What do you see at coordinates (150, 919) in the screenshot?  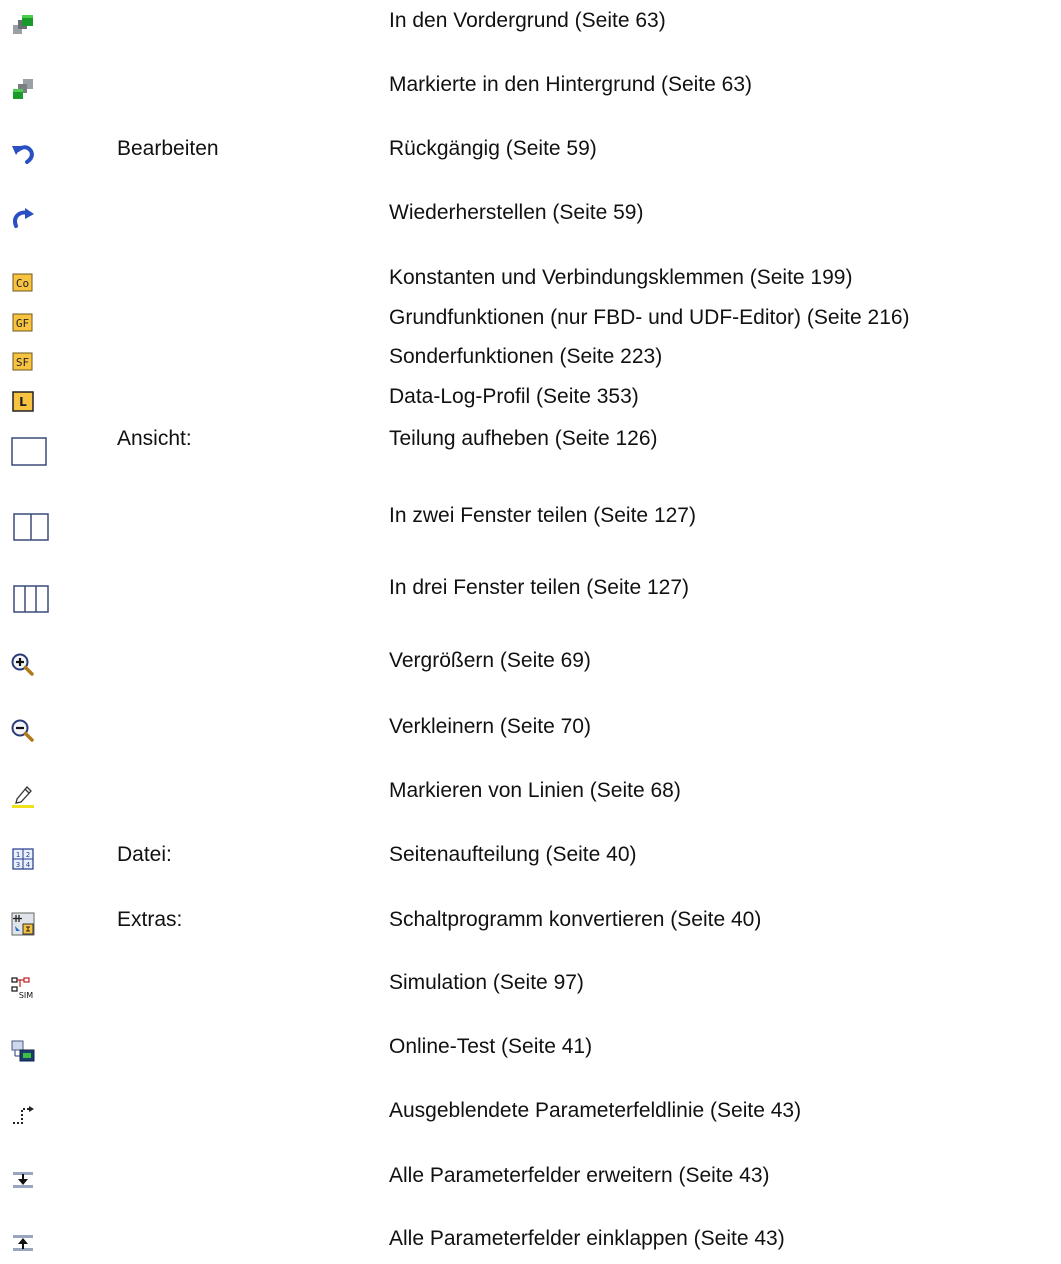 I see `menu-name: Extras:` at bounding box center [150, 919].